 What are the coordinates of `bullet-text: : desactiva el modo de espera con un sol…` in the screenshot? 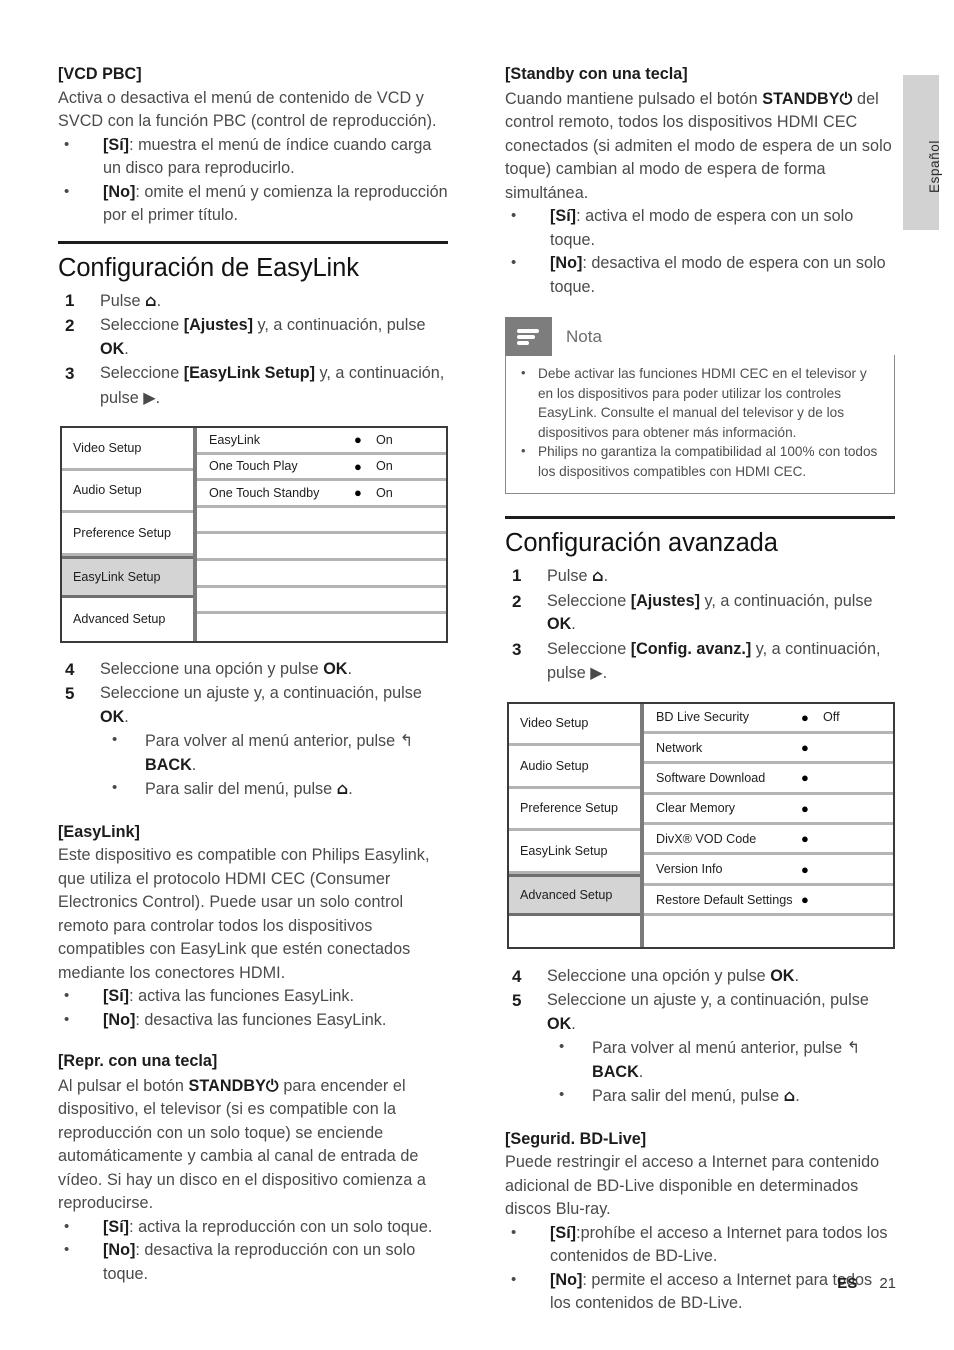 It's located at (718, 275).